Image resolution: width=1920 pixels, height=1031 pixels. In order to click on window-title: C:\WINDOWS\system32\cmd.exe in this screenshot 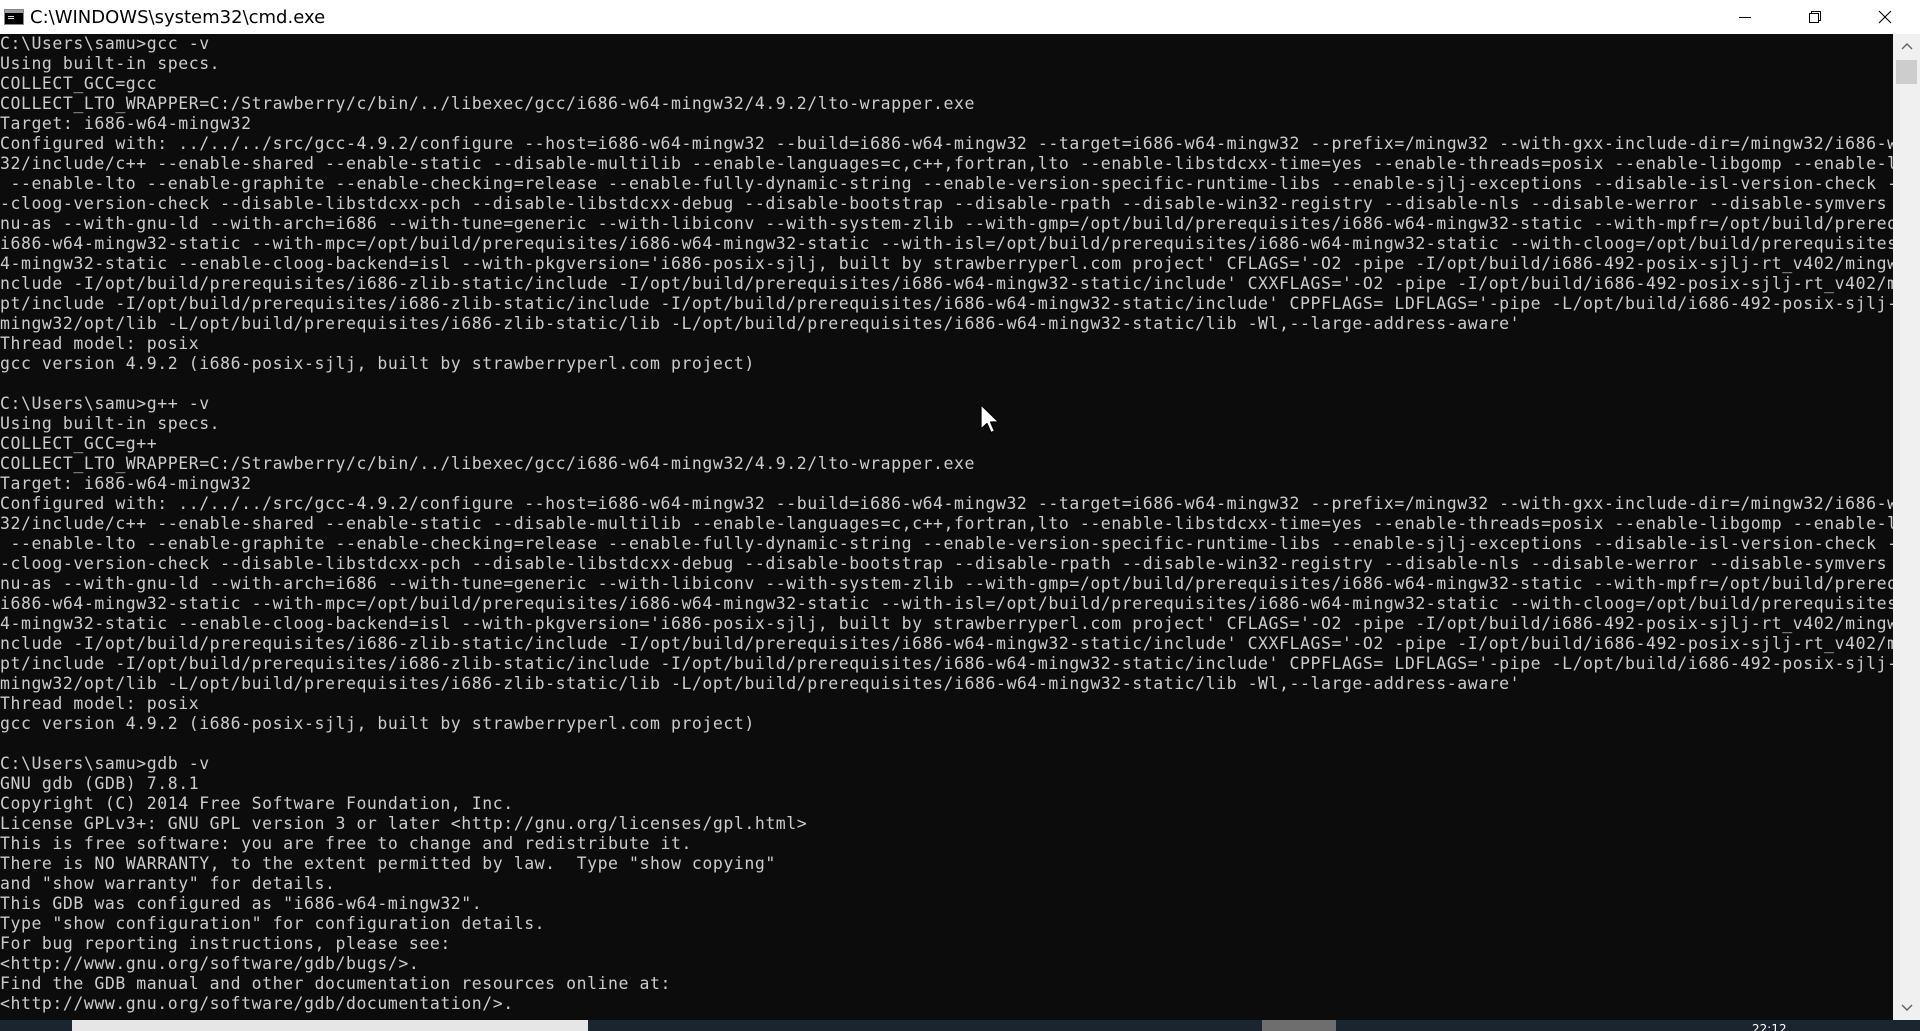, I will do `click(178, 17)`.